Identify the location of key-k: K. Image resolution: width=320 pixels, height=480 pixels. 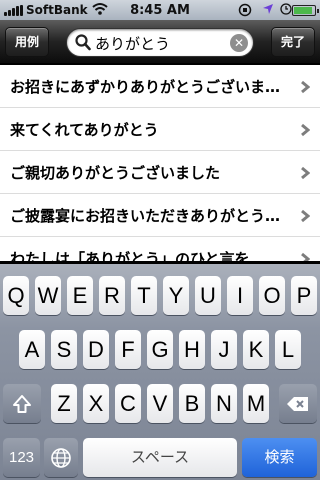
(256, 349).